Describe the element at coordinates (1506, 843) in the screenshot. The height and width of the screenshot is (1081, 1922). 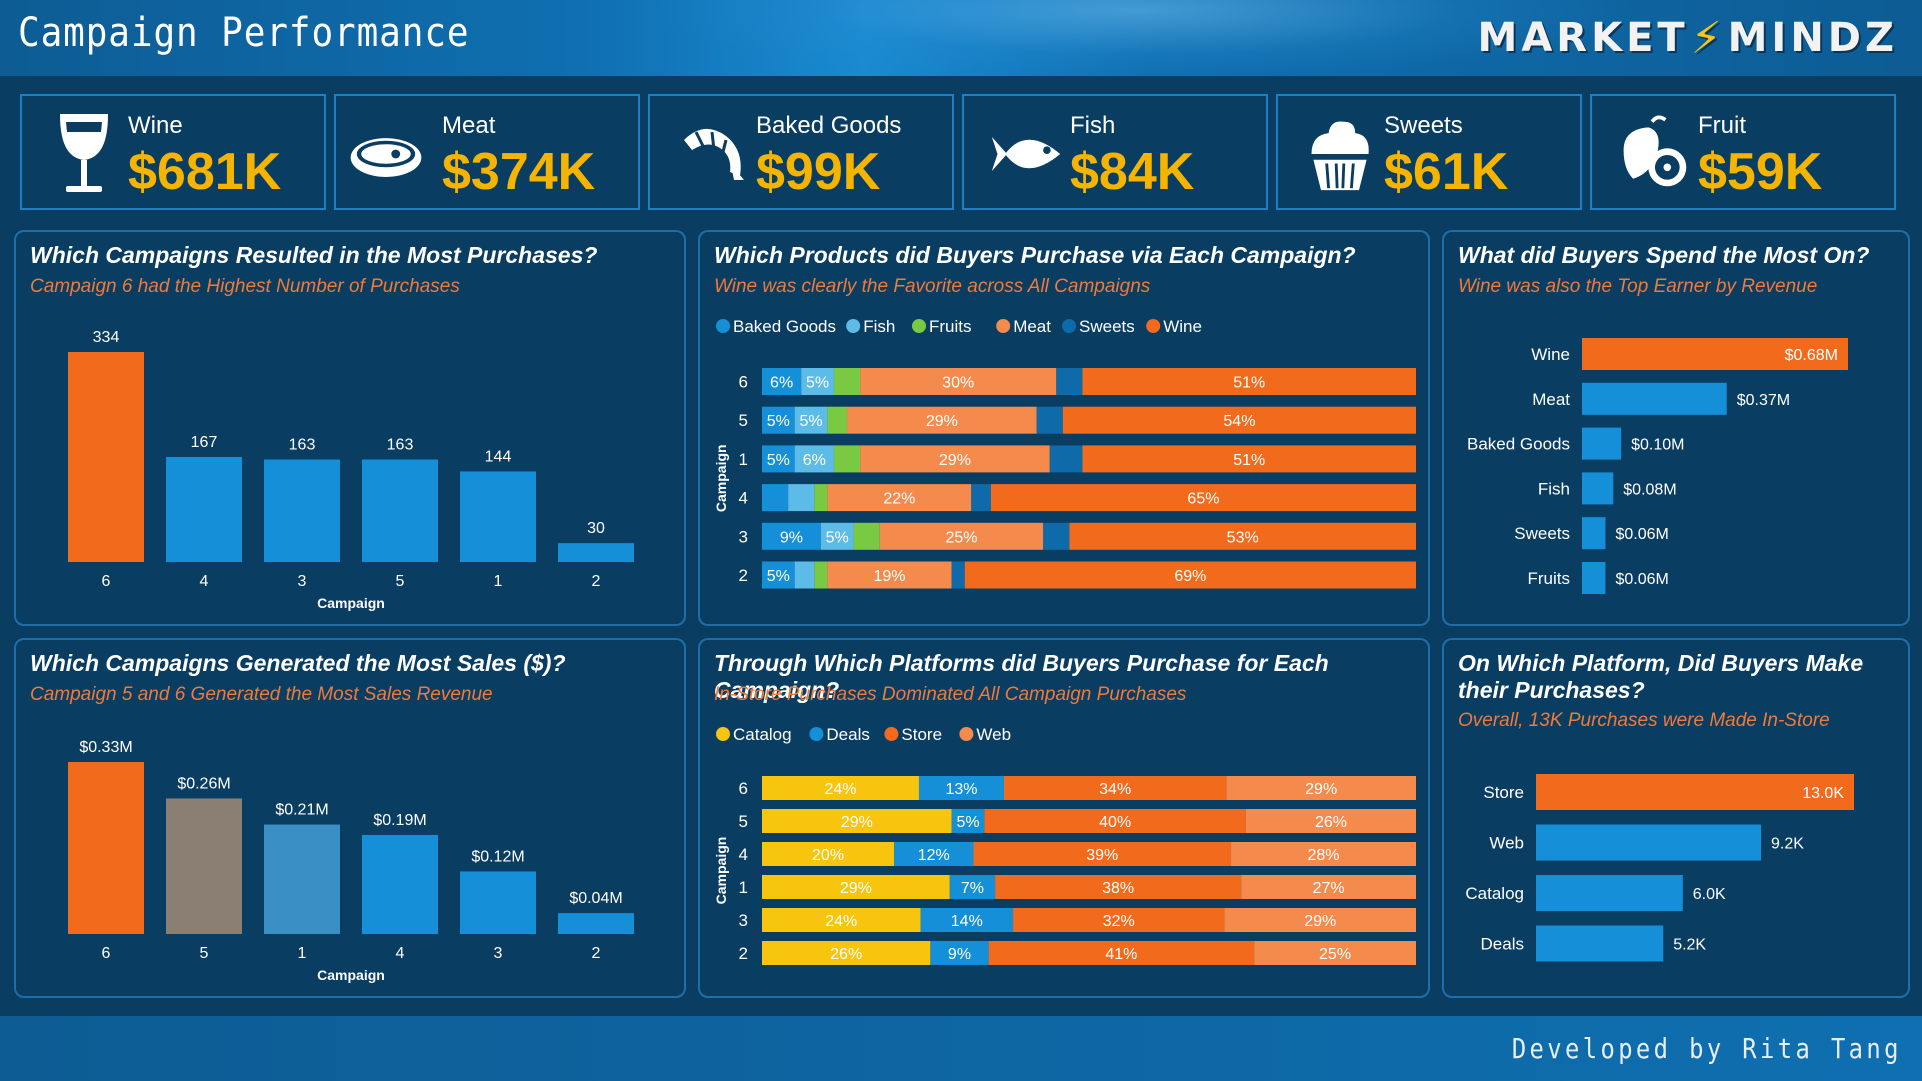
I see `y-tick-label: Web` at that location.